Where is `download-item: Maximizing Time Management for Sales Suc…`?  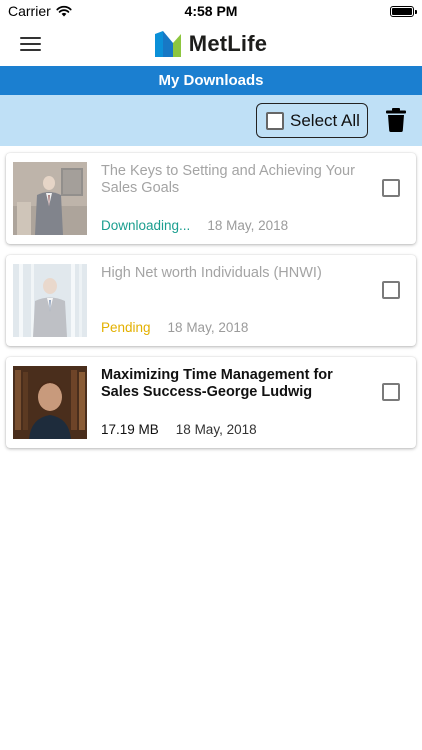
download-item: Maximizing Time Management for Sales Suc… is located at coordinates (211, 402).